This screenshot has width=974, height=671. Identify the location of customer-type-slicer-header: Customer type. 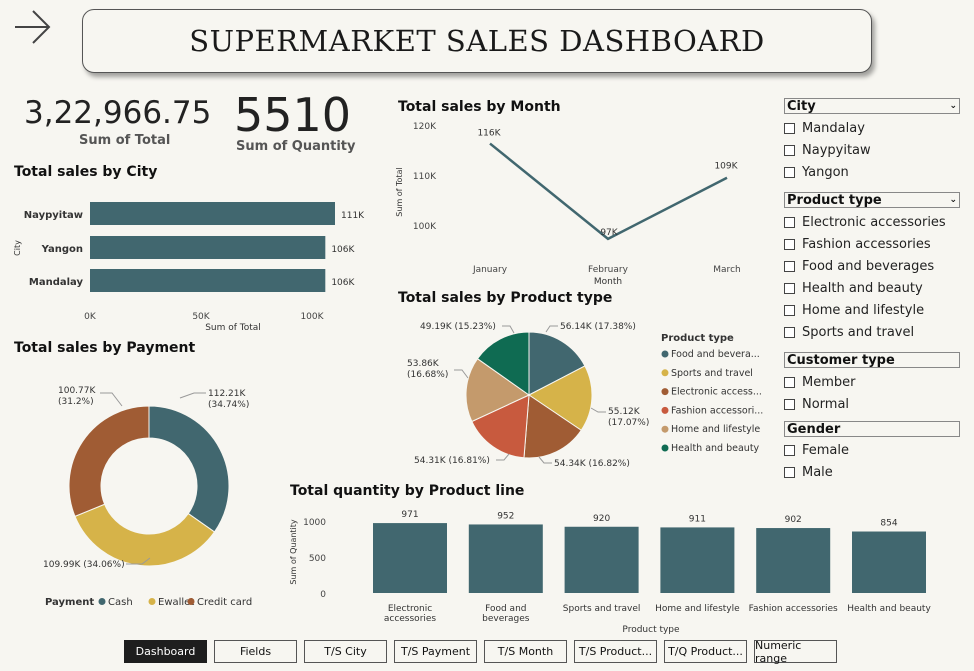
(872, 360).